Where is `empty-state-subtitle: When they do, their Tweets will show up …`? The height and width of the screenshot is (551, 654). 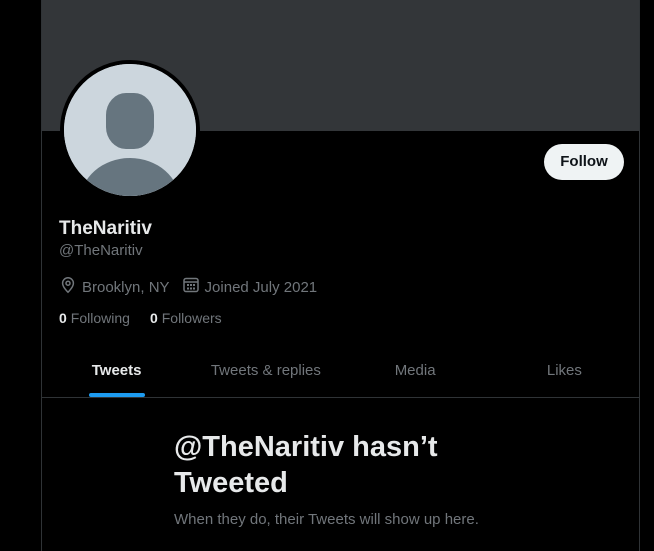 empty-state-subtitle: When they do, their Tweets will show up … is located at coordinates (326, 519).